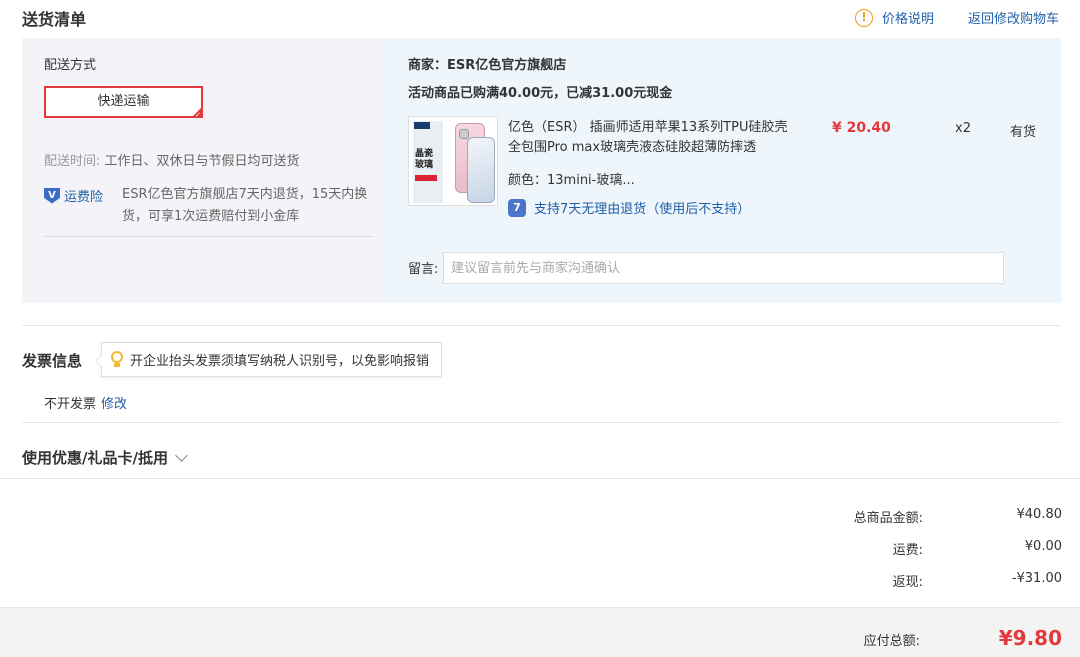 The image size is (1080, 657). Describe the element at coordinates (1023, 132) in the screenshot. I see `stock-status: 有货` at that location.